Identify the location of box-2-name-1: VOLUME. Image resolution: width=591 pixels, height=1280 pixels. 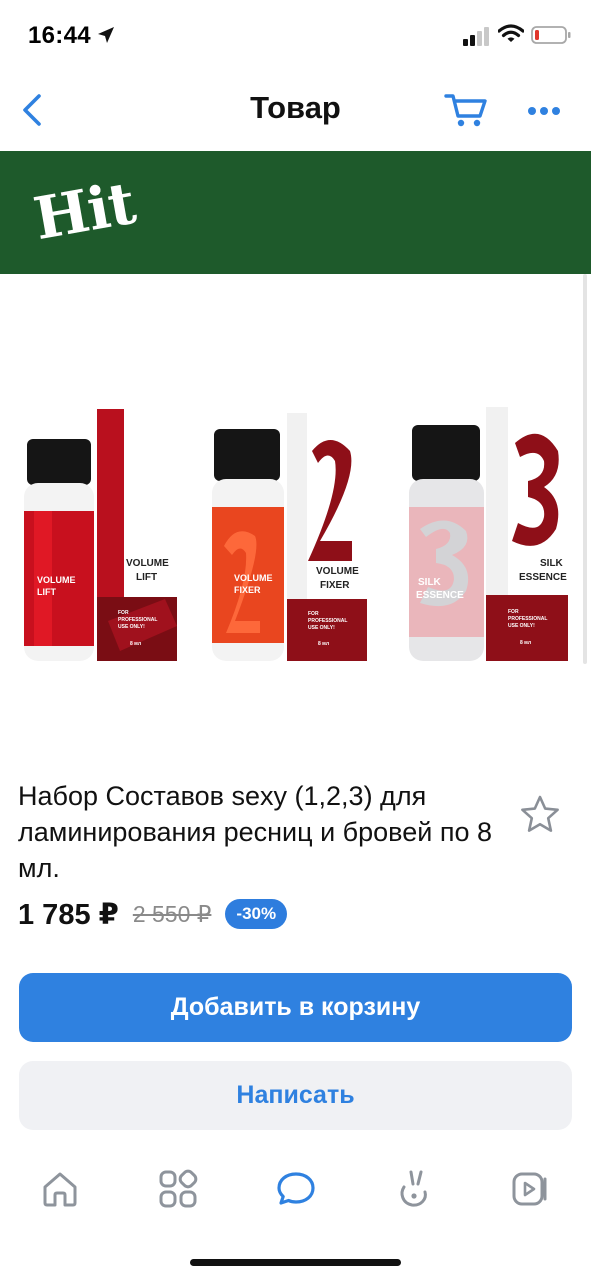
(337, 571).